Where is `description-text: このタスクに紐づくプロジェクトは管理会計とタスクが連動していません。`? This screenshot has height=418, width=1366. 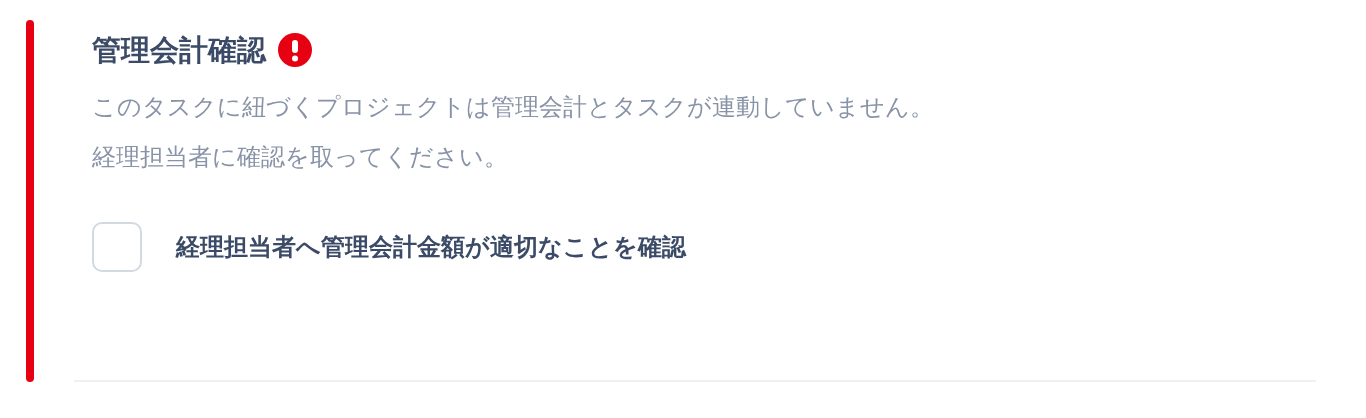
description-text: このタスクに紐づくプロジェクトは管理会計とタスクが連動していません。 is located at coordinates (513, 107).